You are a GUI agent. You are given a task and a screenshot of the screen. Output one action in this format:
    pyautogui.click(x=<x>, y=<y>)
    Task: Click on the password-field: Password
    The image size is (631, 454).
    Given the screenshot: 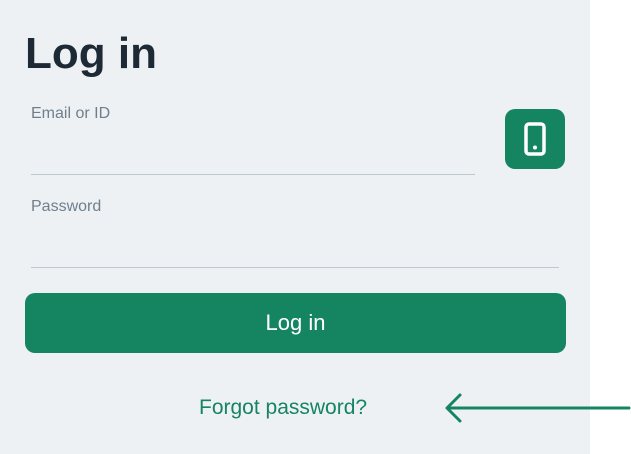 What is the action you would take?
    pyautogui.click(x=295, y=232)
    